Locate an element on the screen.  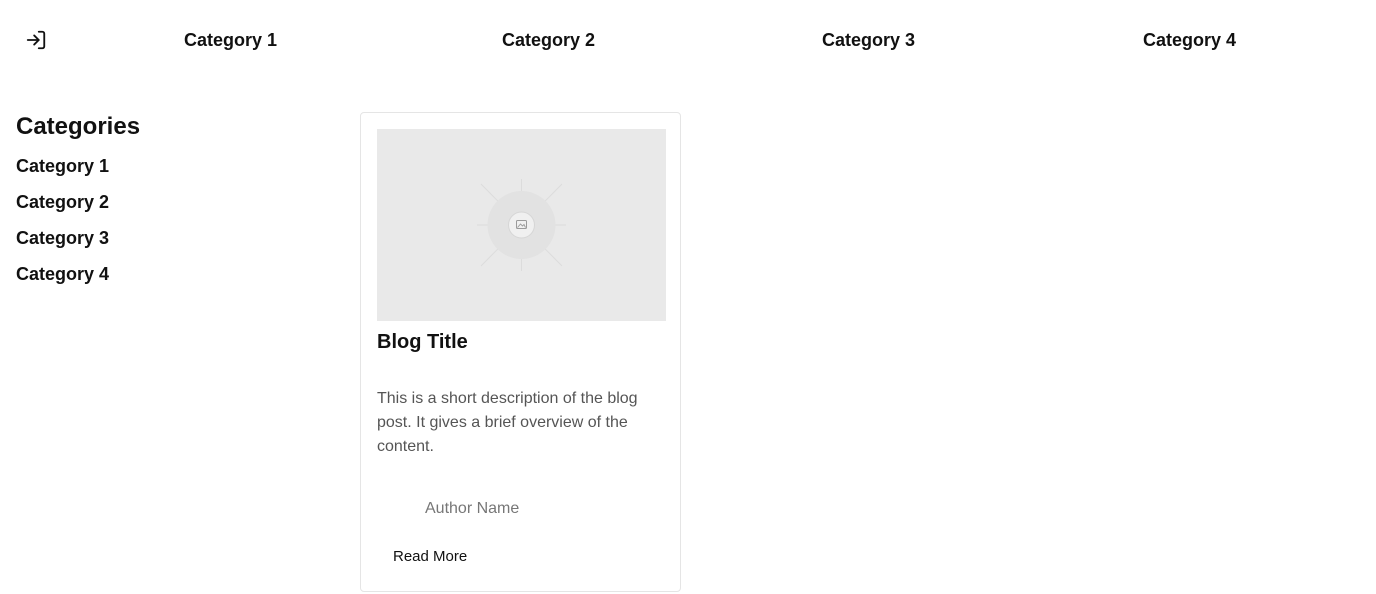
avatar is located at coordinates (389, 509).